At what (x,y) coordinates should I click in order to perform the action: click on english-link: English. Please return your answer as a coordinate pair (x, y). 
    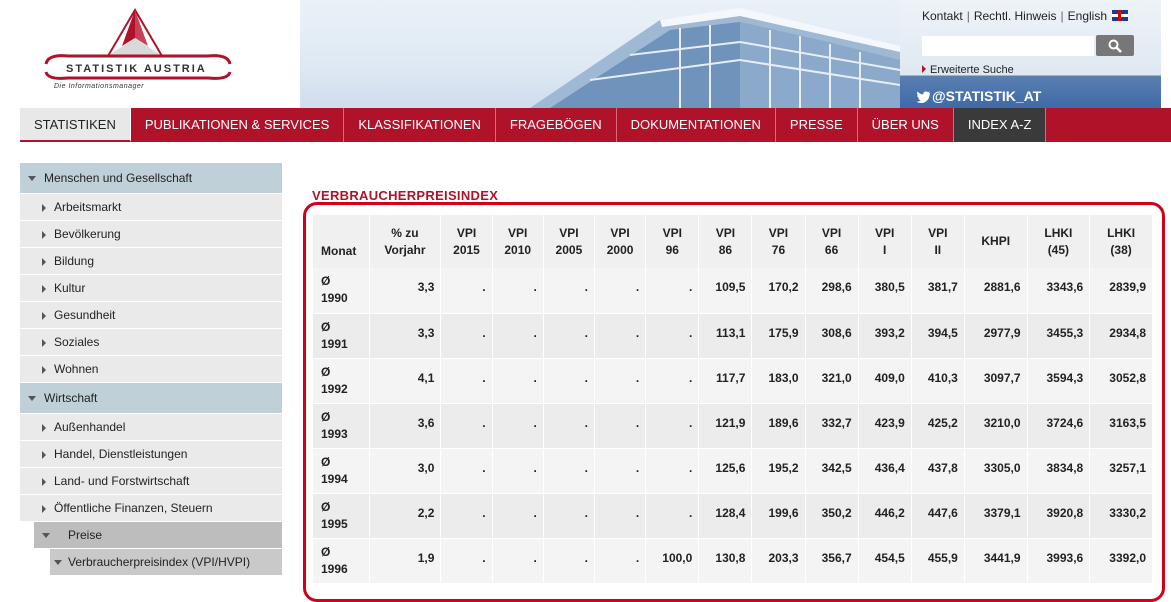
    Looking at the image, I should click on (1087, 16).